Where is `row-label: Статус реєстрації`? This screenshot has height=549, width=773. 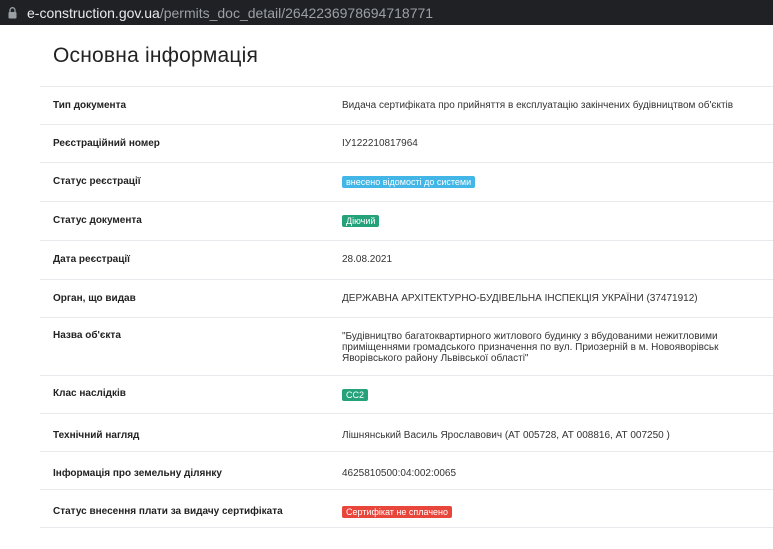
row-label: Статус реєстрації is located at coordinates (97, 181).